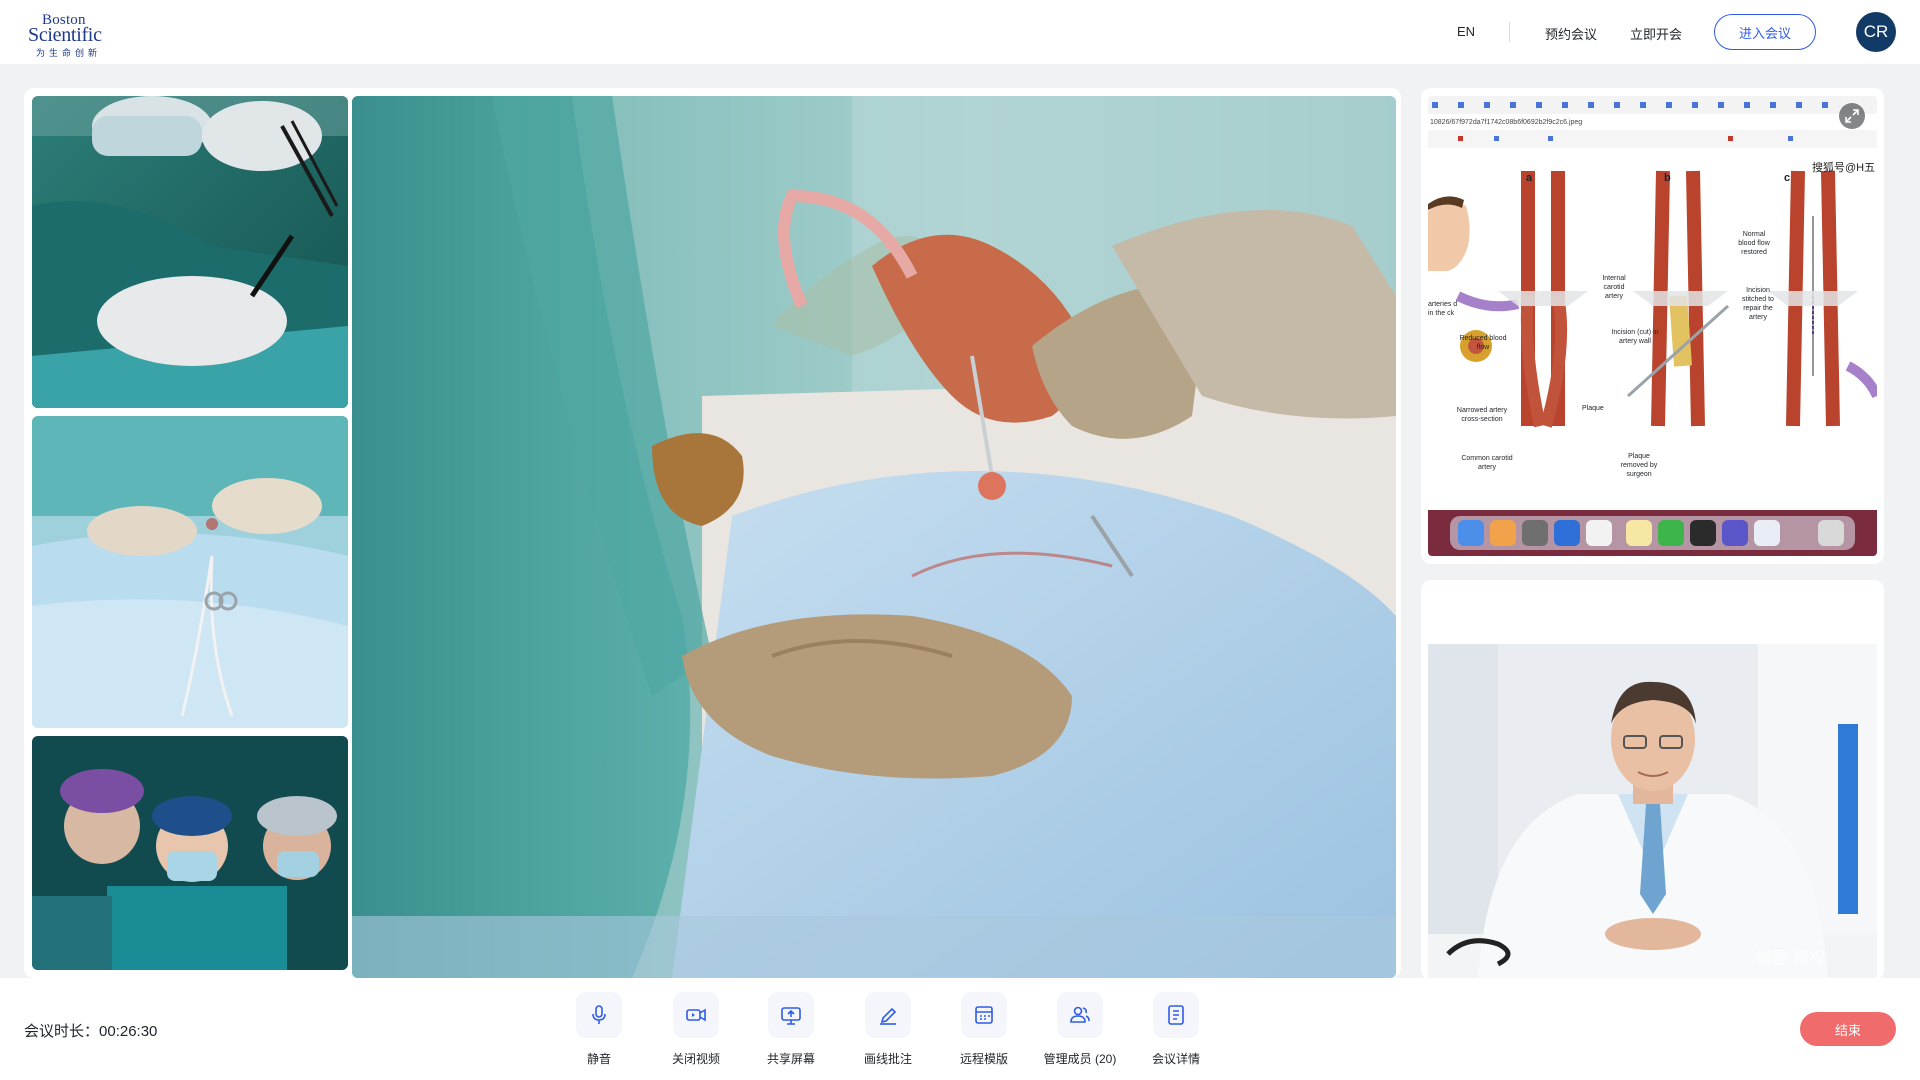 Image resolution: width=1920 pixels, height=1080 pixels. What do you see at coordinates (1175, 1059) in the screenshot?
I see `meeting-details-label: 会议详情` at bounding box center [1175, 1059].